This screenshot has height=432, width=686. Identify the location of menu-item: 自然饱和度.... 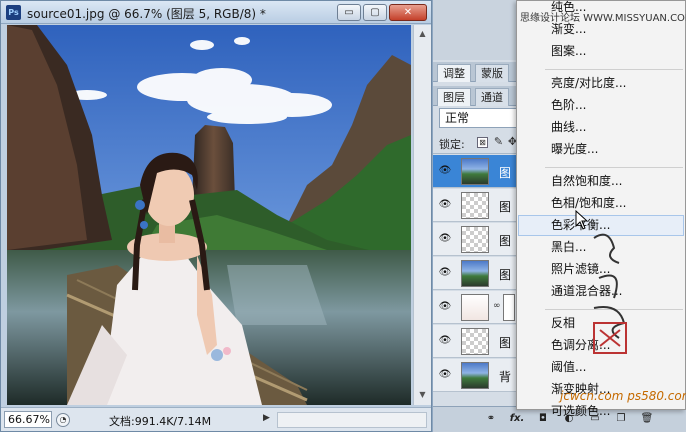
(601, 181).